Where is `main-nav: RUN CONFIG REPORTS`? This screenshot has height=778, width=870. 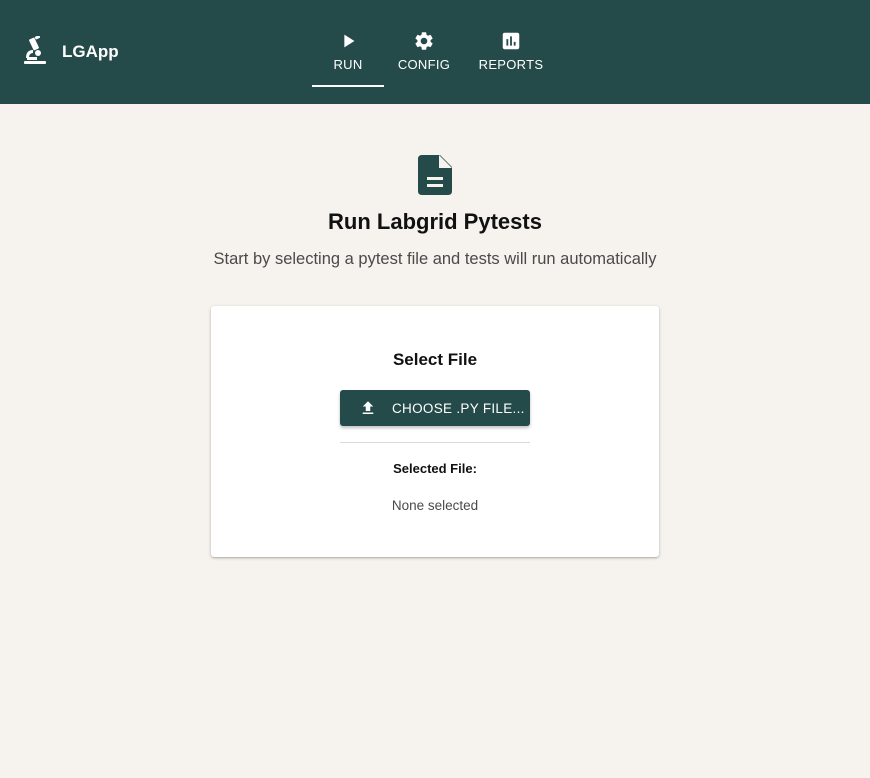 main-nav: RUN CONFIG REPORTS is located at coordinates (435, 52).